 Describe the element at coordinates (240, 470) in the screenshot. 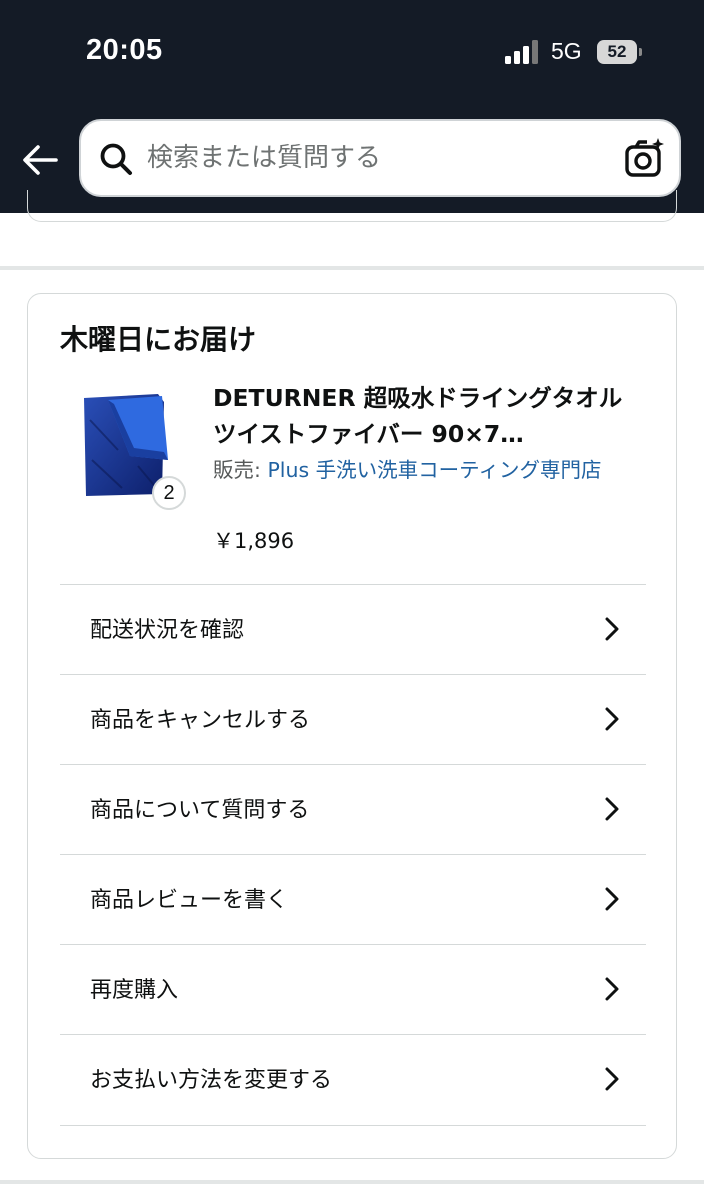

I see `seller-prefix: 販売:` at that location.